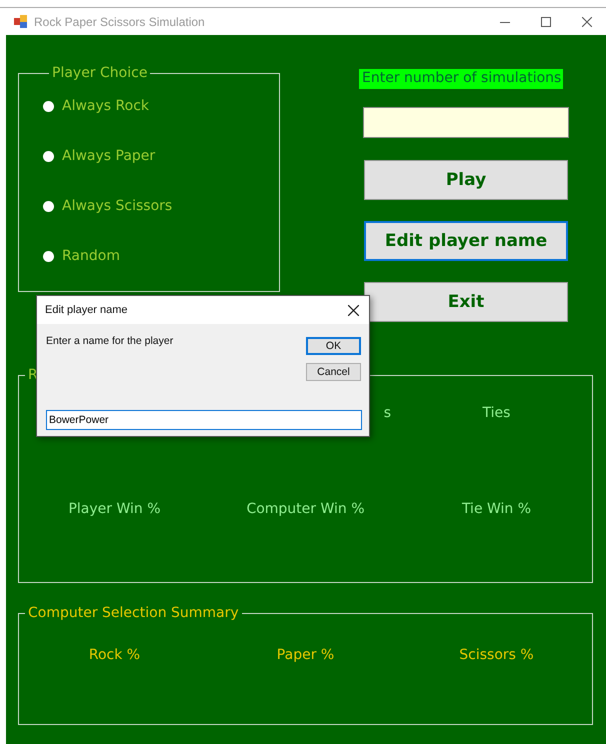  Describe the element at coordinates (119, 21) in the screenshot. I see `window-title: Rock Paper Scissors Simulation` at that location.